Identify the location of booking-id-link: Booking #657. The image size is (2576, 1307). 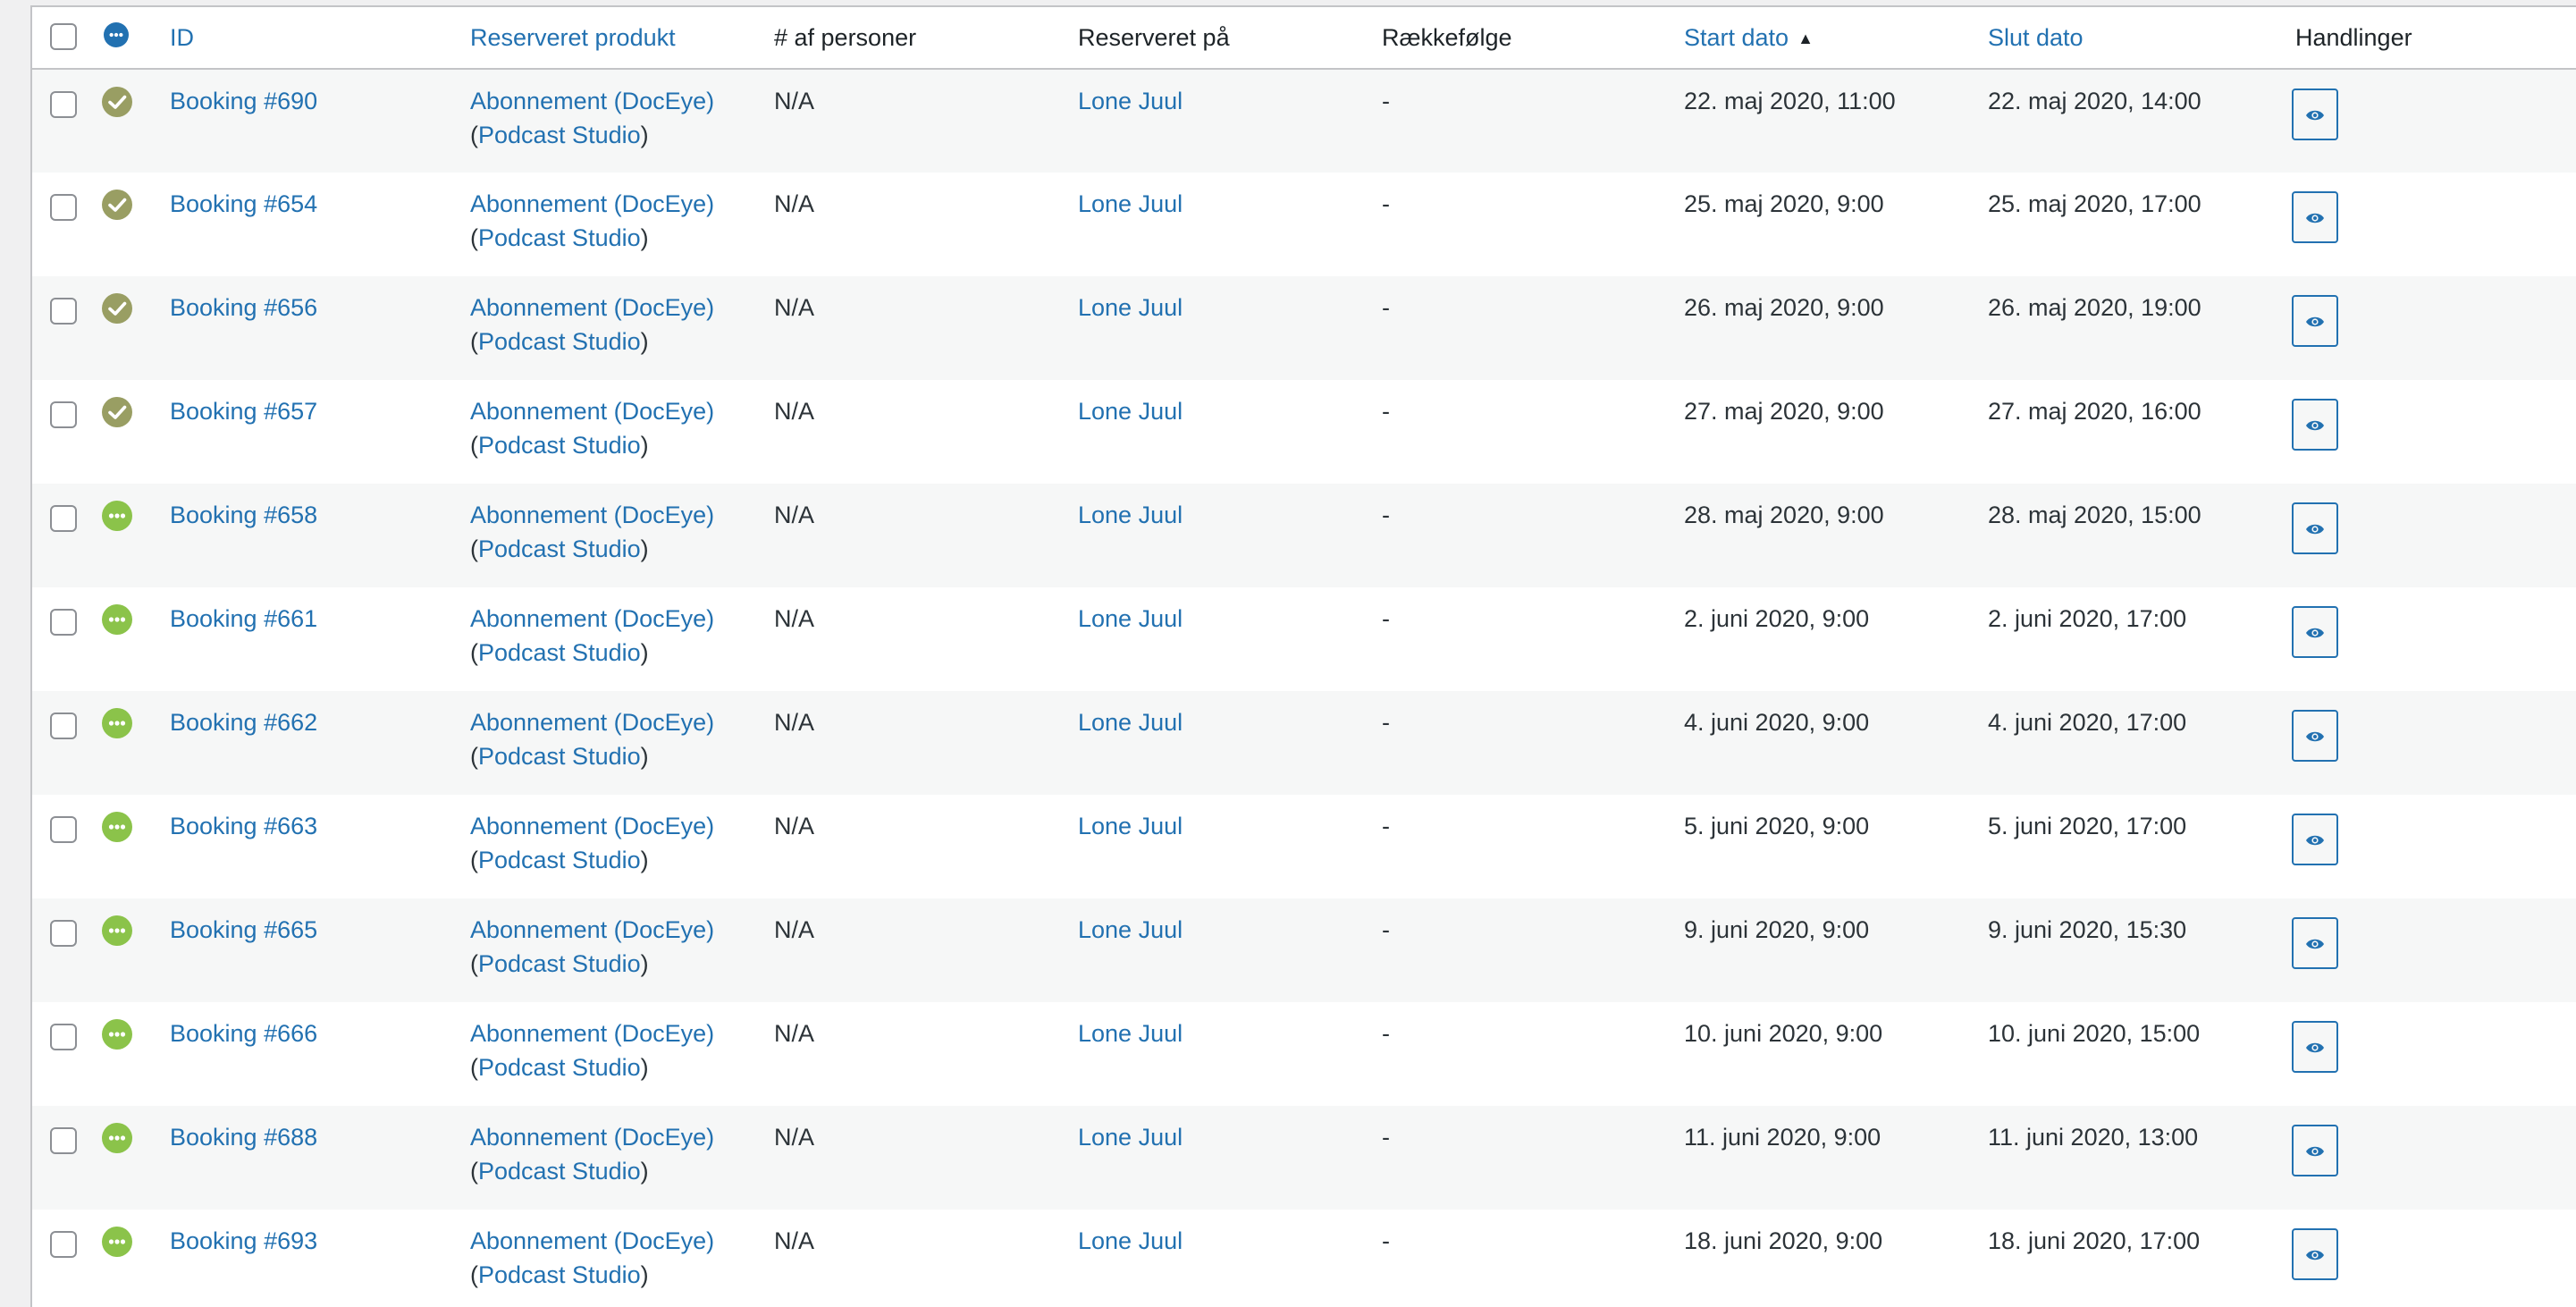
(244, 411).